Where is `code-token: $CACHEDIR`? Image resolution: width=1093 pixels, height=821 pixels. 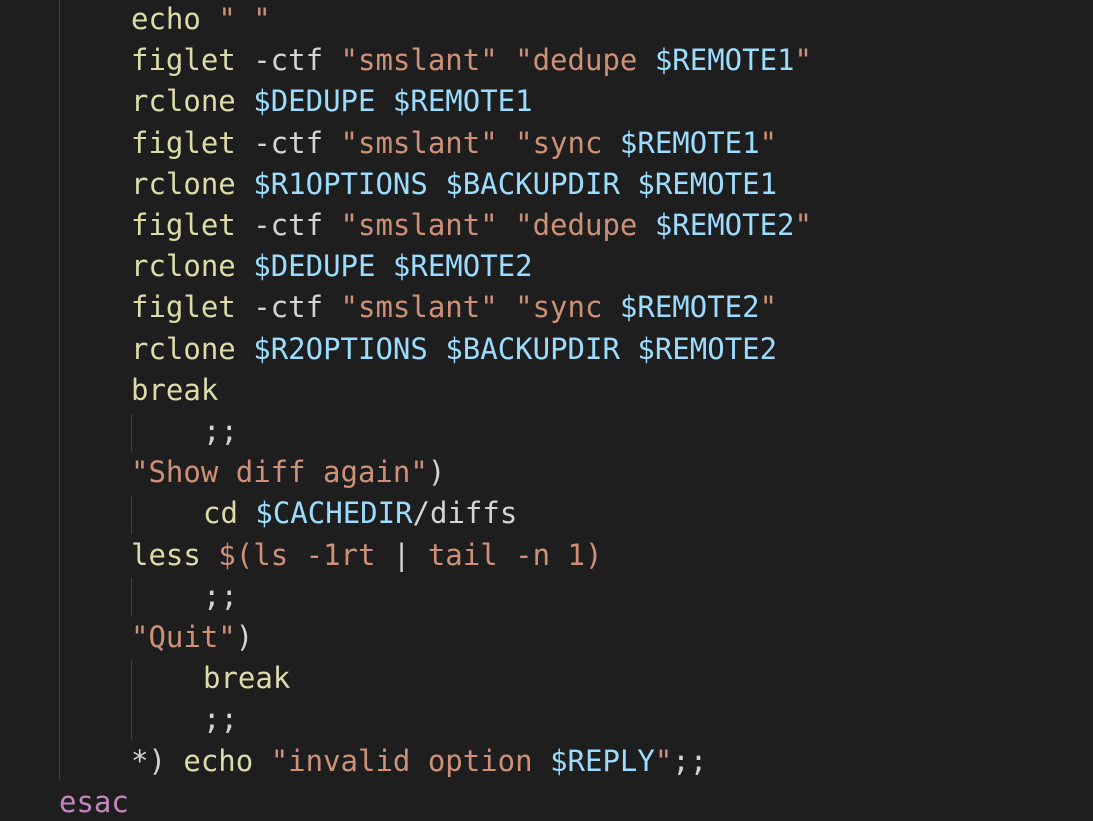
code-token: $CACHEDIR is located at coordinates (334, 513).